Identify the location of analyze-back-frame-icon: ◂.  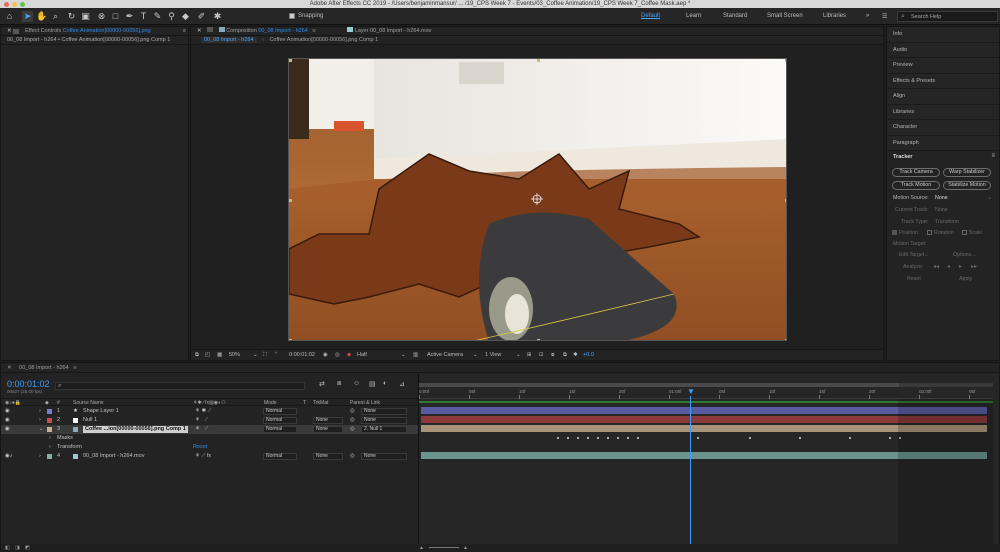
(948, 266).